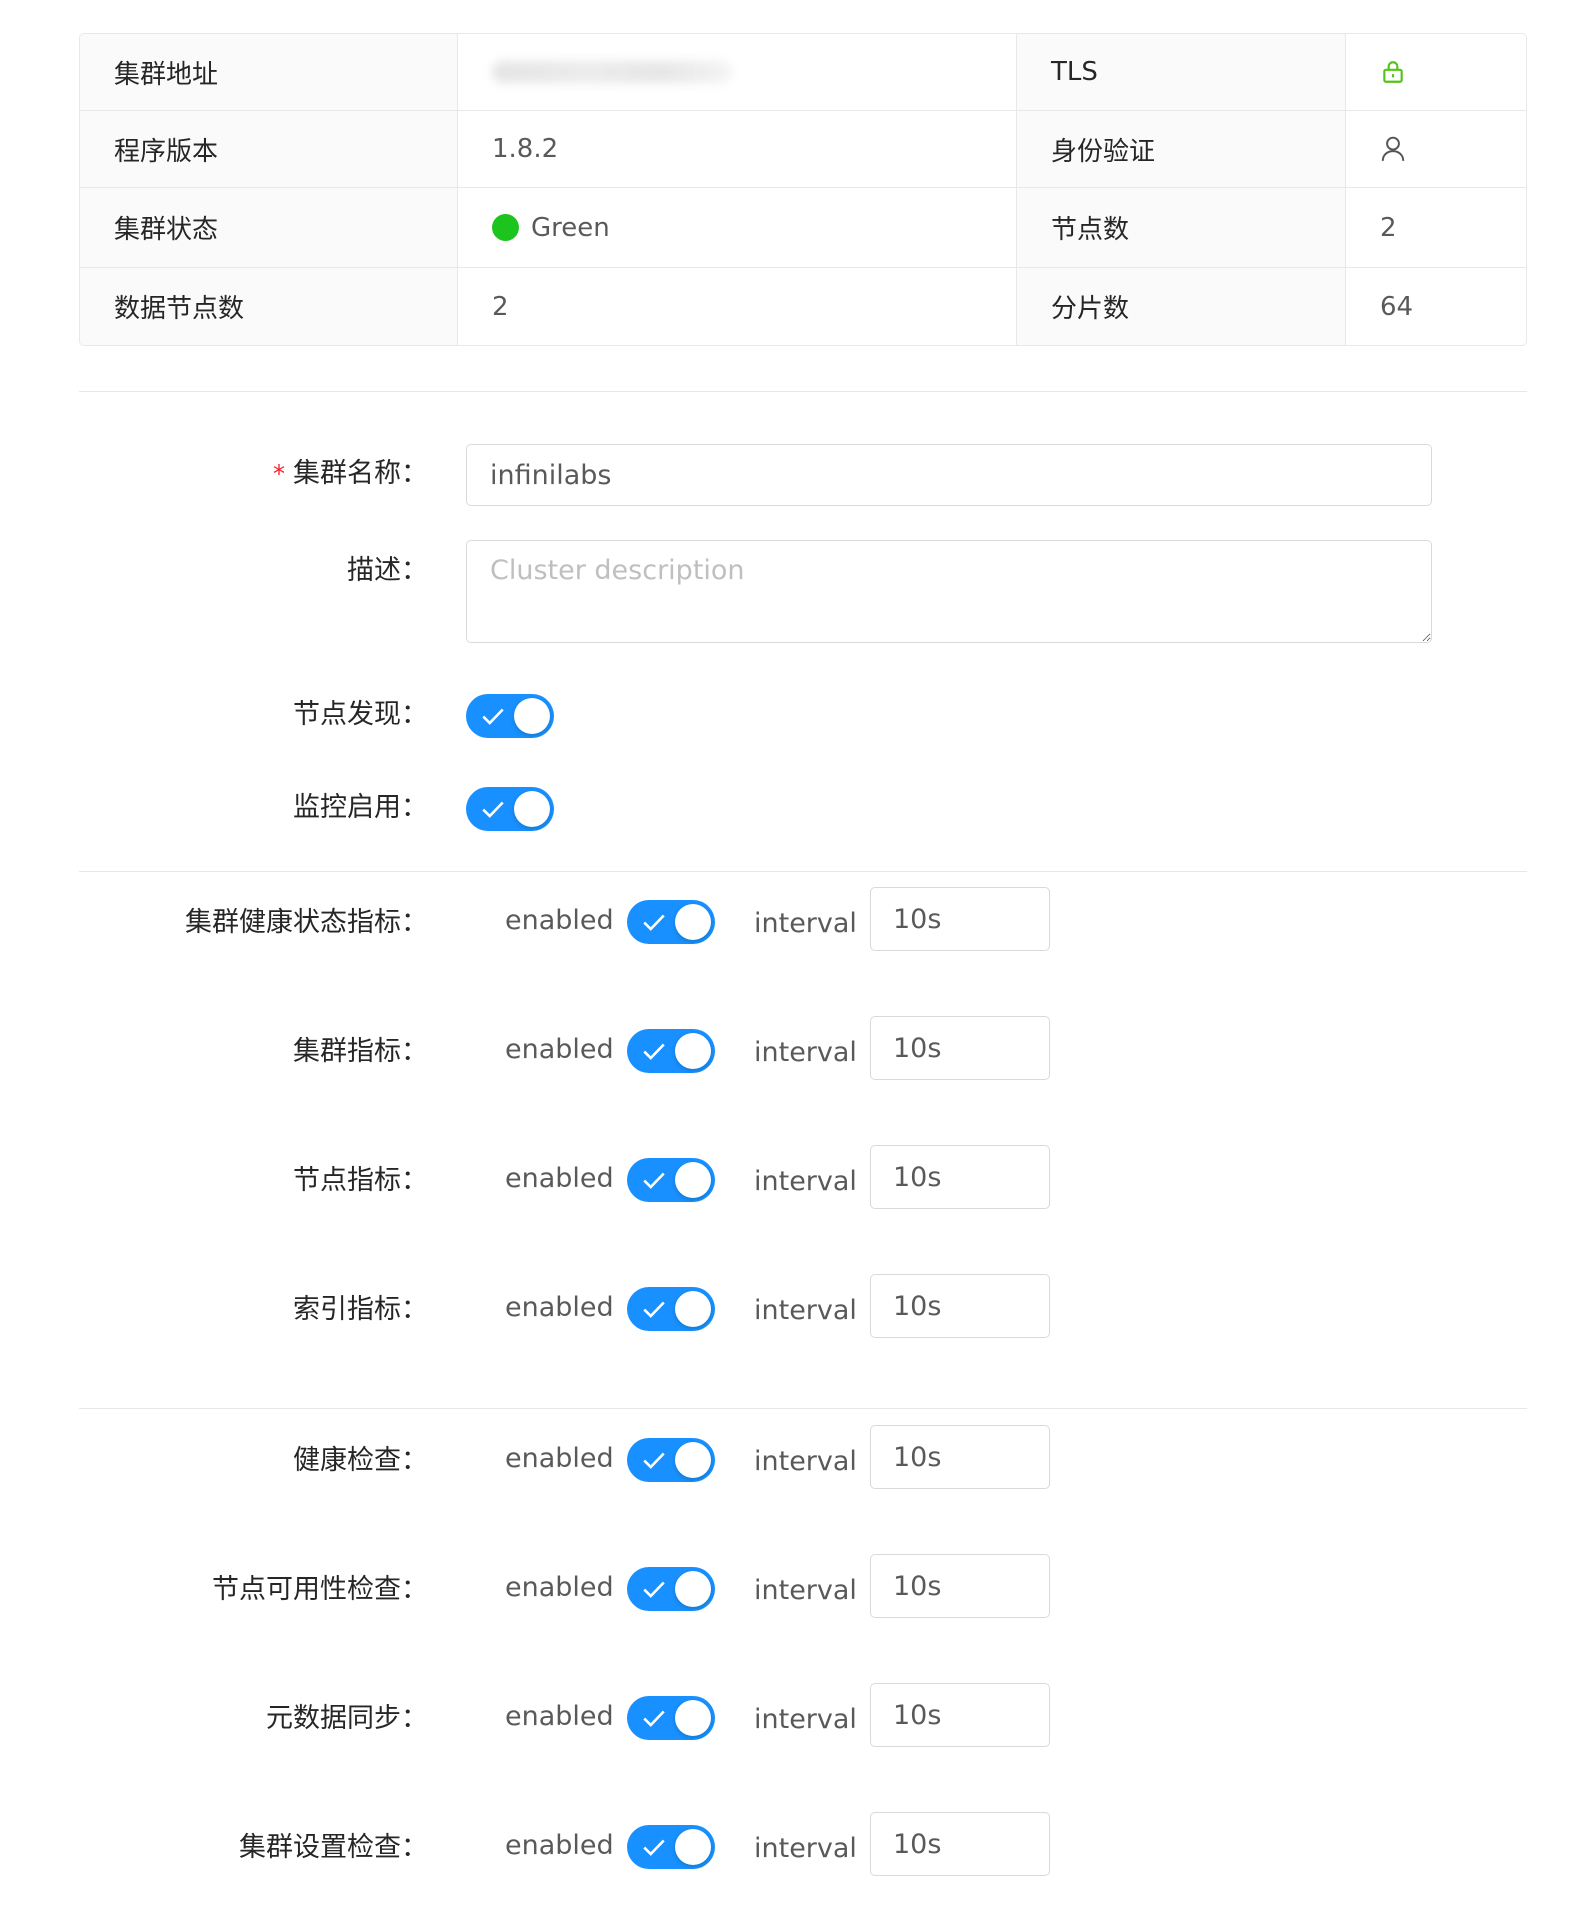  What do you see at coordinates (333, 1847) in the screenshot?
I see `setting-label: 集群设置检查：` at bounding box center [333, 1847].